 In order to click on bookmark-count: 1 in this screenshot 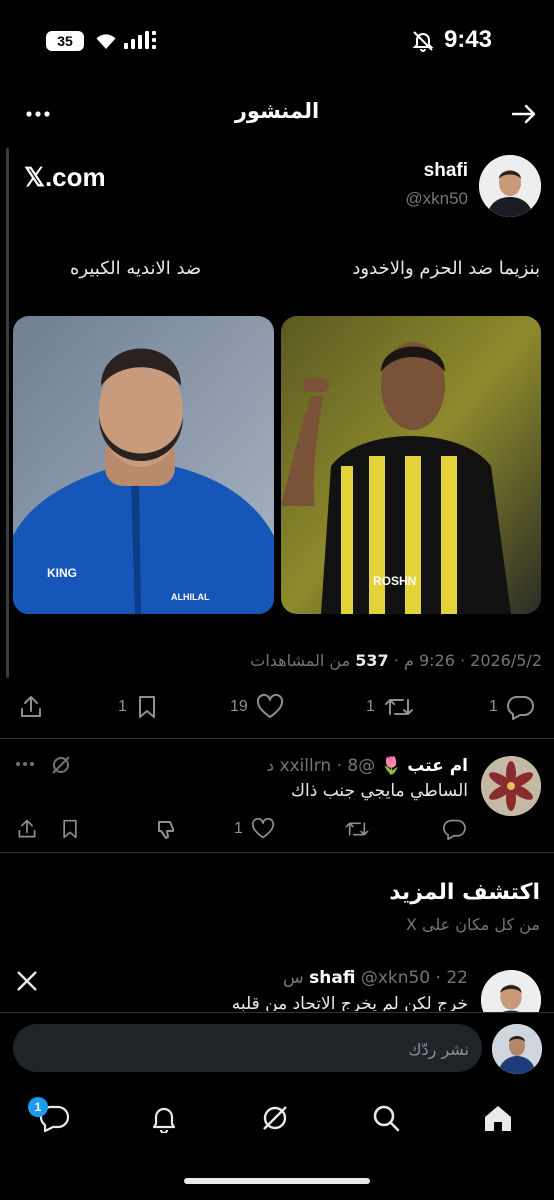, I will do `click(122, 706)`.